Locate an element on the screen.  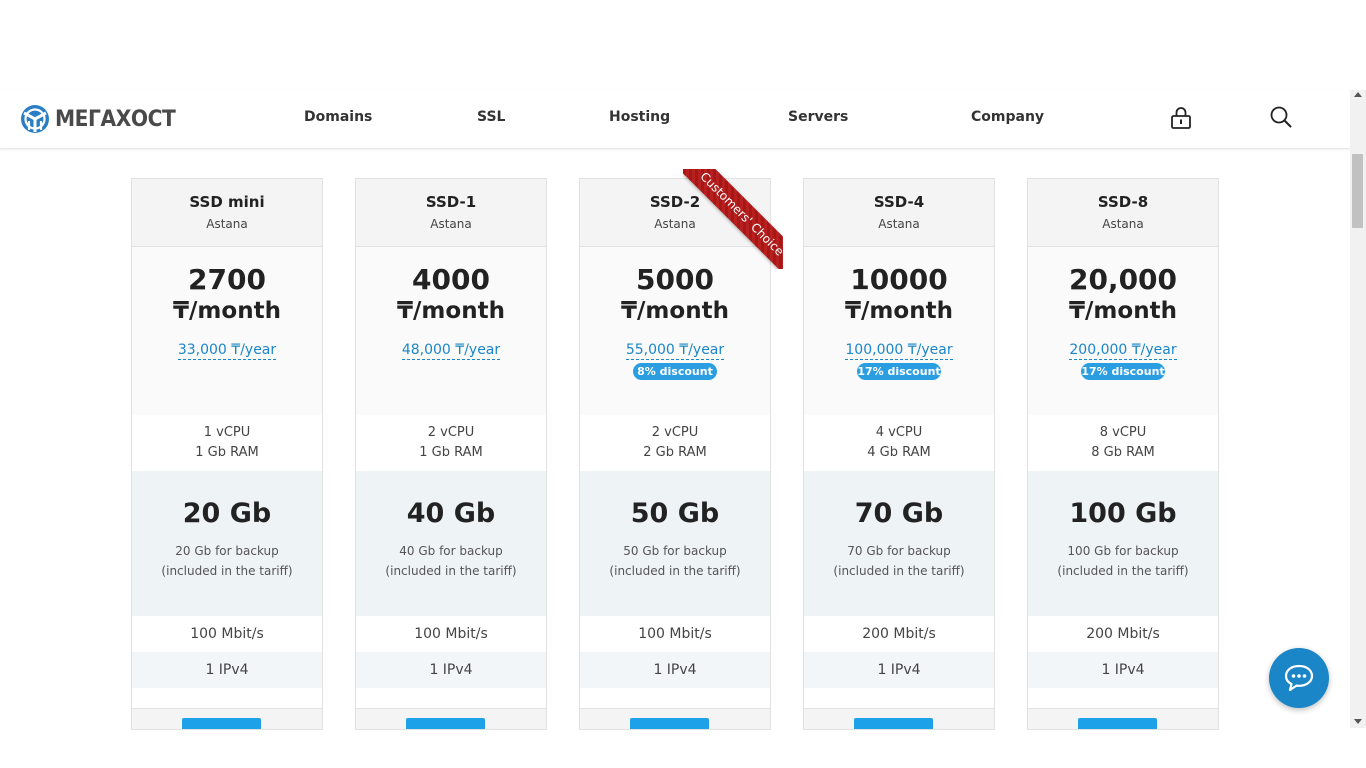
plan-backup: 50 Gb for backup is located at coordinates (675, 551).